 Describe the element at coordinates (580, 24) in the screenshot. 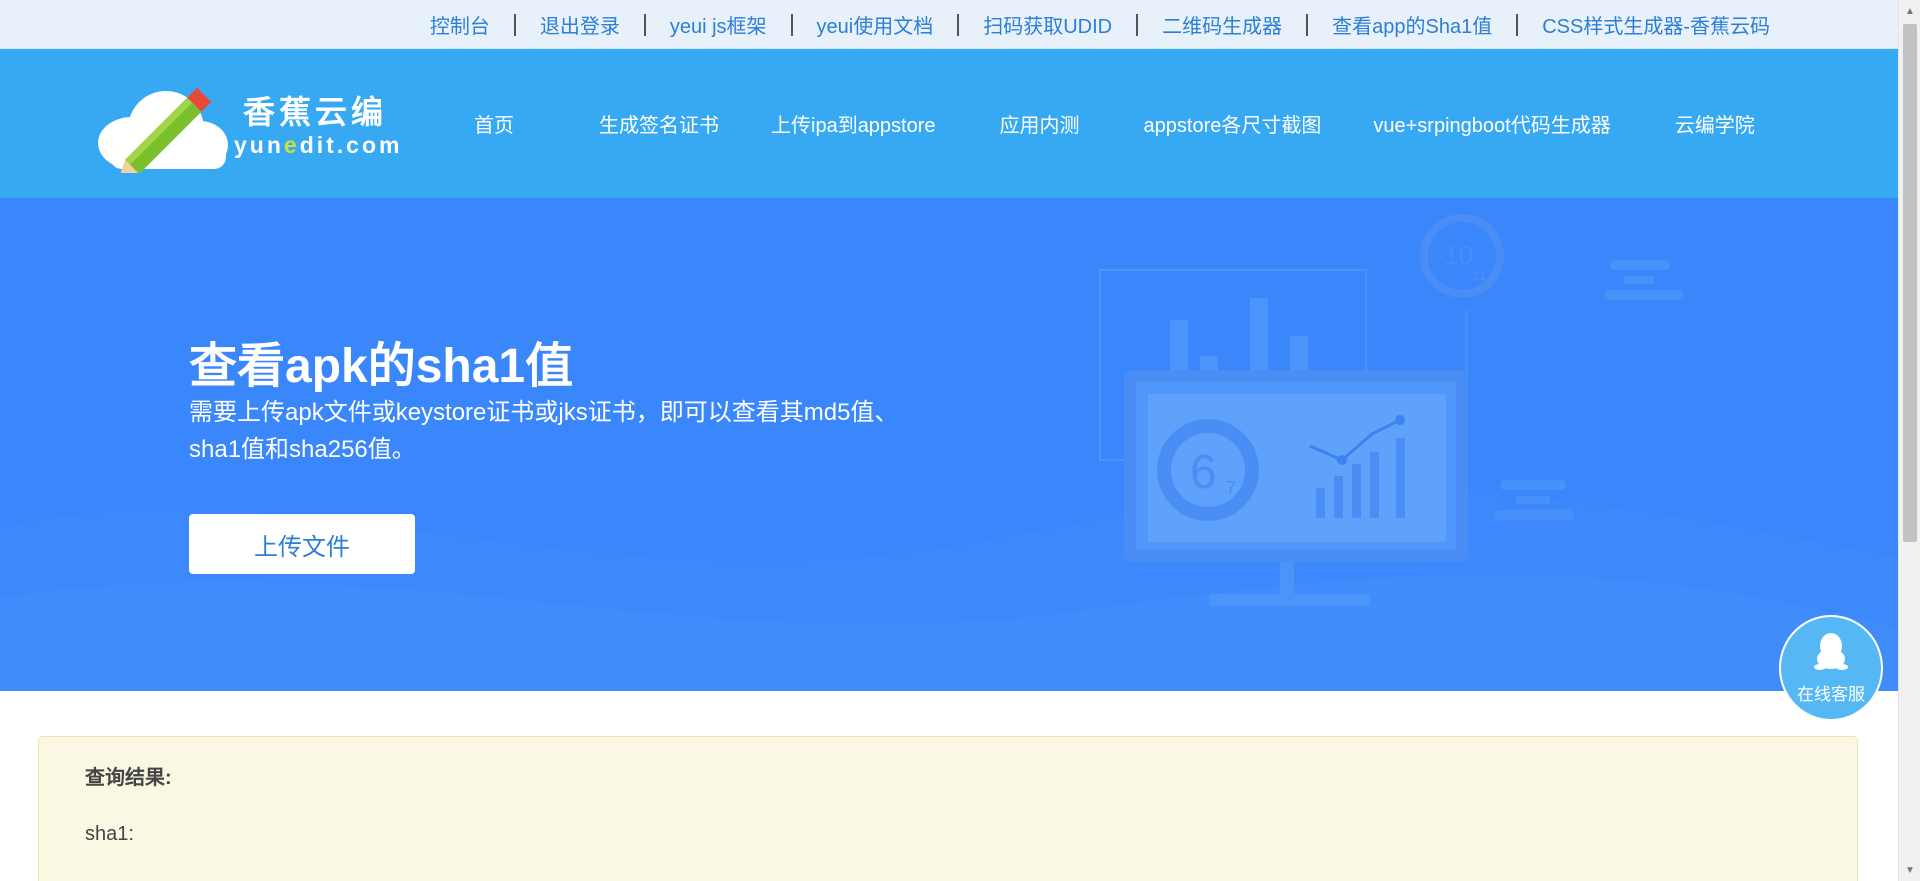

I see `top-link-logout: 退出登录` at that location.